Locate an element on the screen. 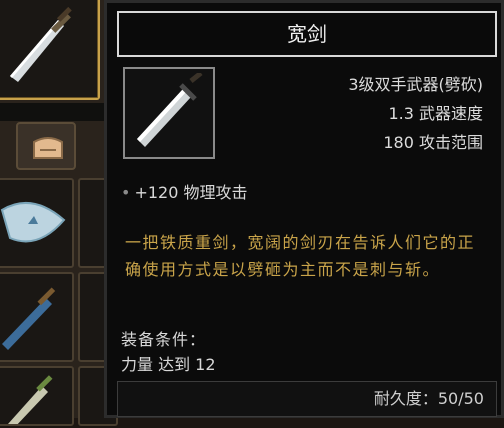 This screenshot has width=504, height=428. item-name: 宽剑 is located at coordinates (307, 34).